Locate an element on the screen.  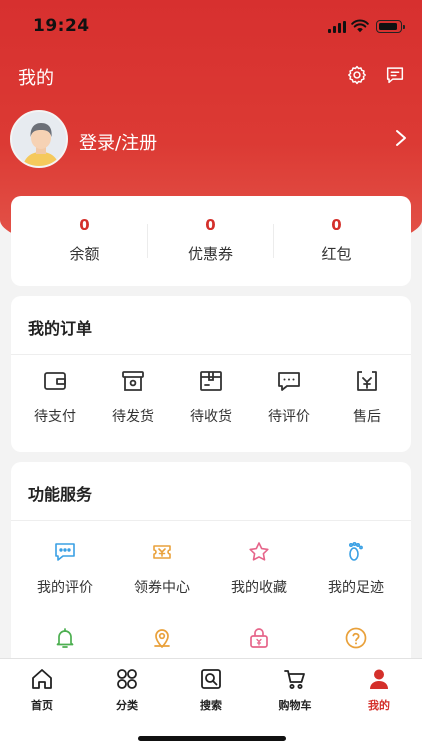
order-label: 待发货 is located at coordinates (133, 417).